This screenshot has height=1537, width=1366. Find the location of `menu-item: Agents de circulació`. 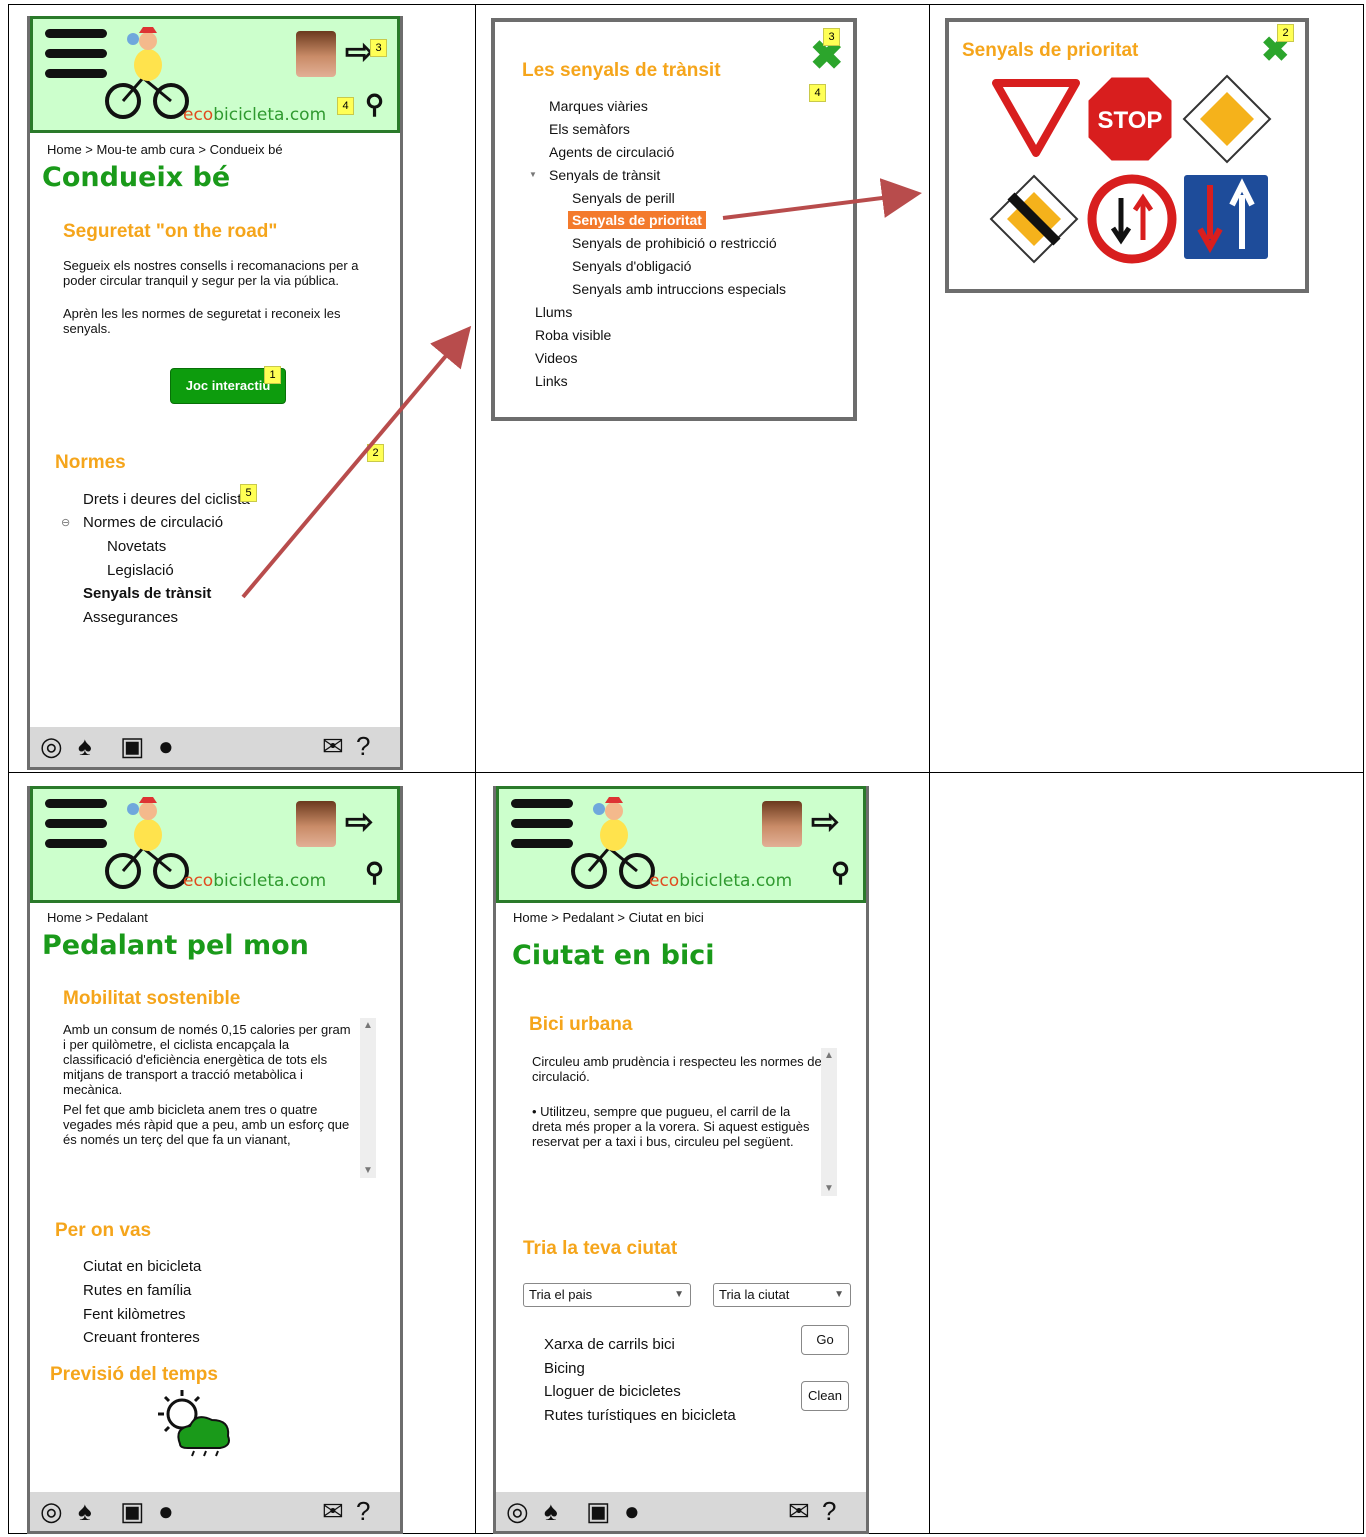

menu-item: Agents de circulació is located at coordinates (611, 152).